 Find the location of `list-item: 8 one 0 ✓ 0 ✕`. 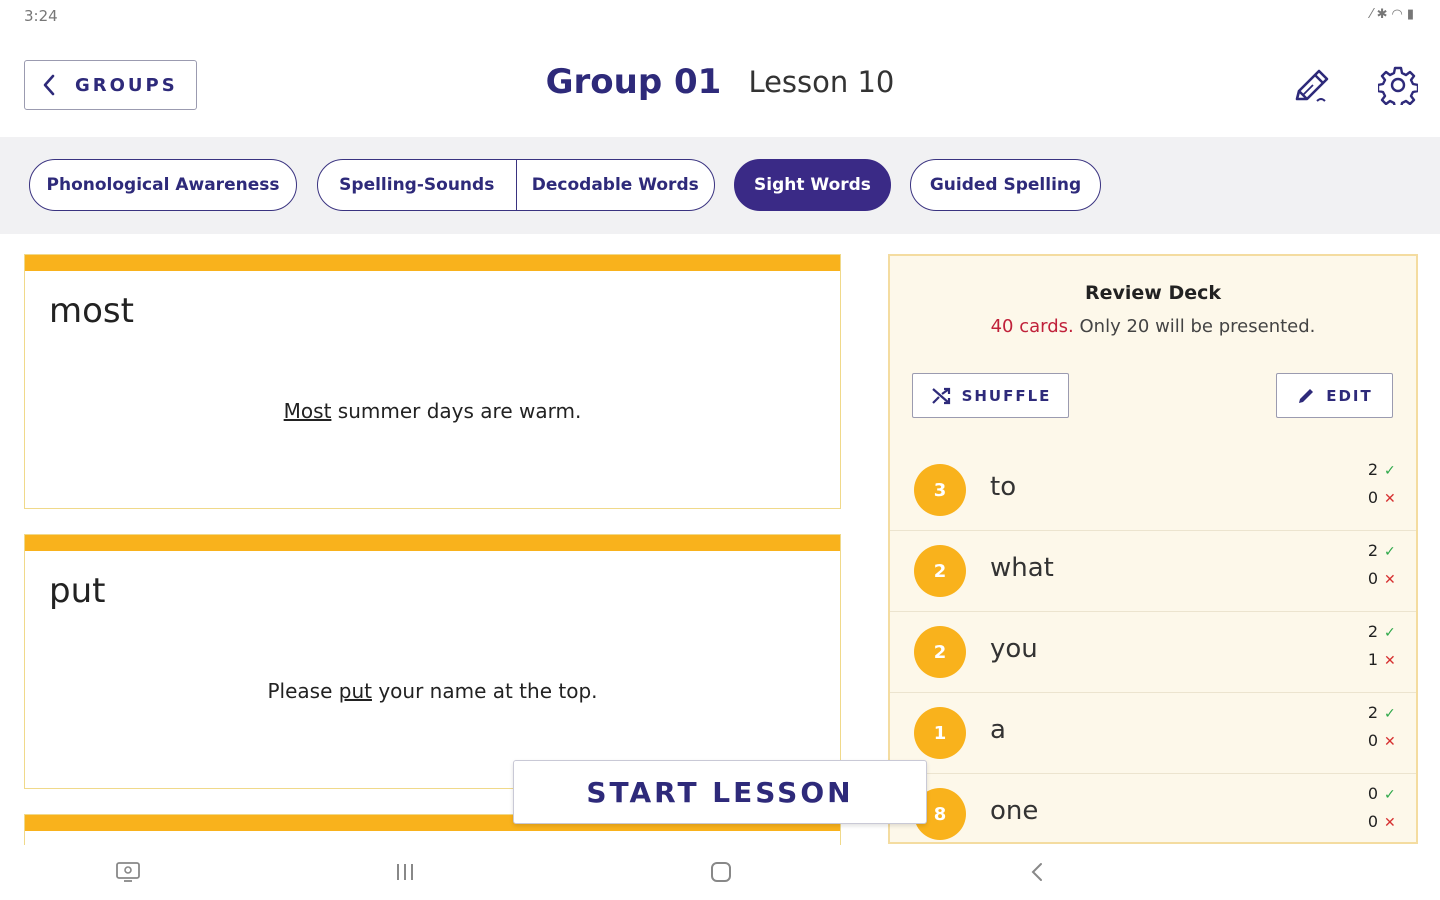

list-item: 8 one 0 ✓ 0 ✕ is located at coordinates (1153, 808).